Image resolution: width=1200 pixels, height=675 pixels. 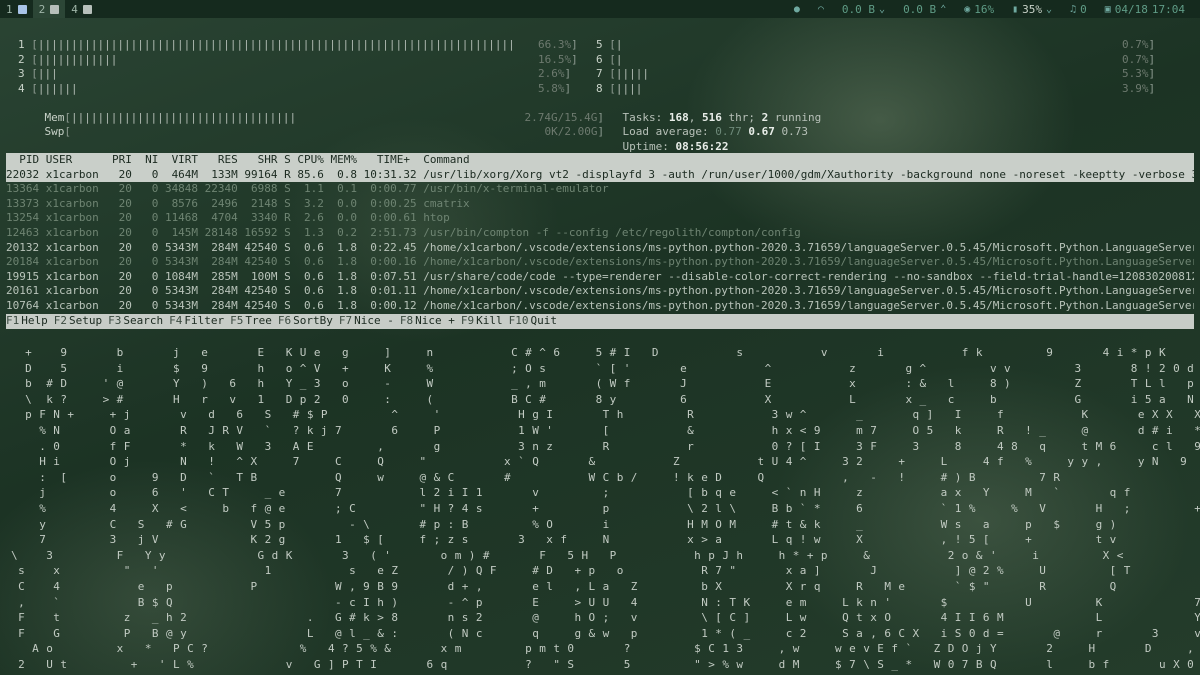 I want to click on fkey-label: Kill, so click(x=492, y=321).